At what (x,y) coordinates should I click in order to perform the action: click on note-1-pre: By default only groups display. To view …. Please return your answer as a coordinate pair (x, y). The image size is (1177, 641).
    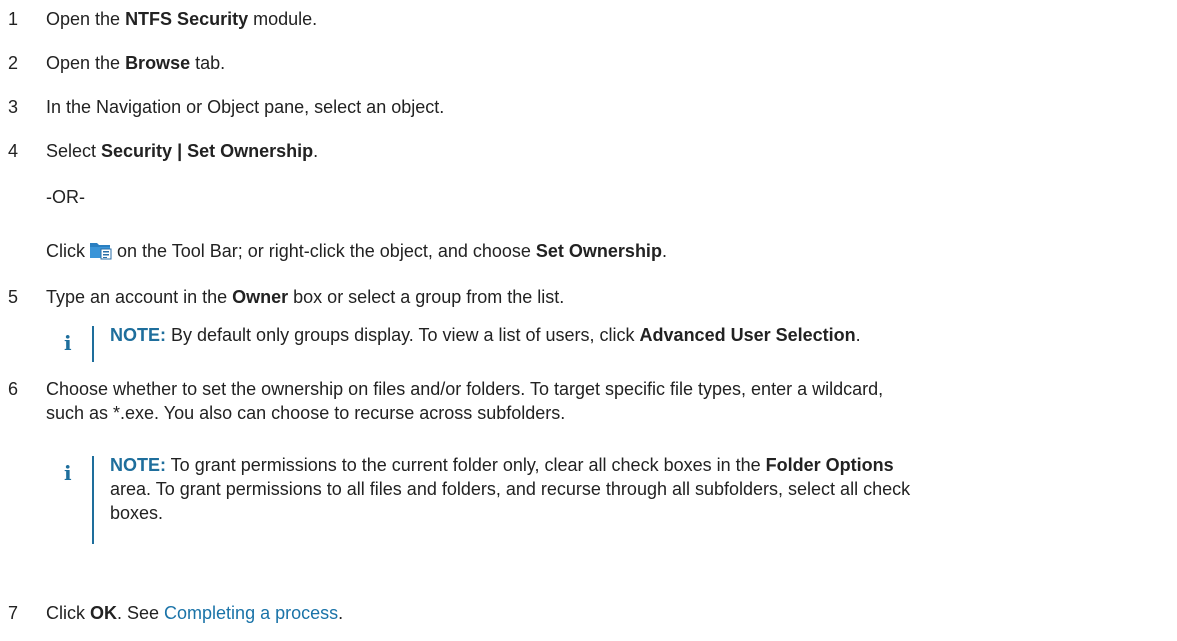
    Looking at the image, I should click on (403, 335).